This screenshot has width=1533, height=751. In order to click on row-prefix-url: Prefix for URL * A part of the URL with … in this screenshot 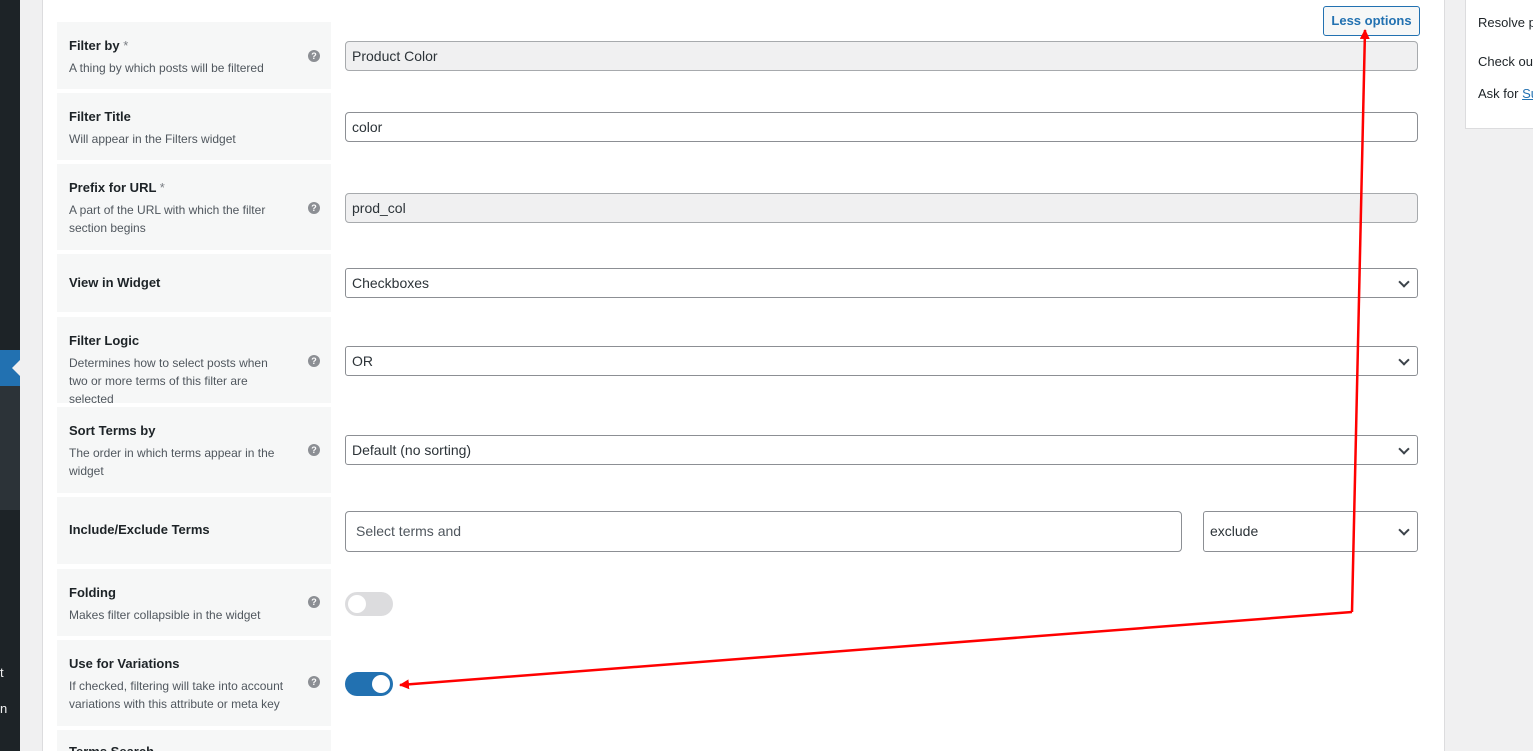, I will do `click(747, 207)`.